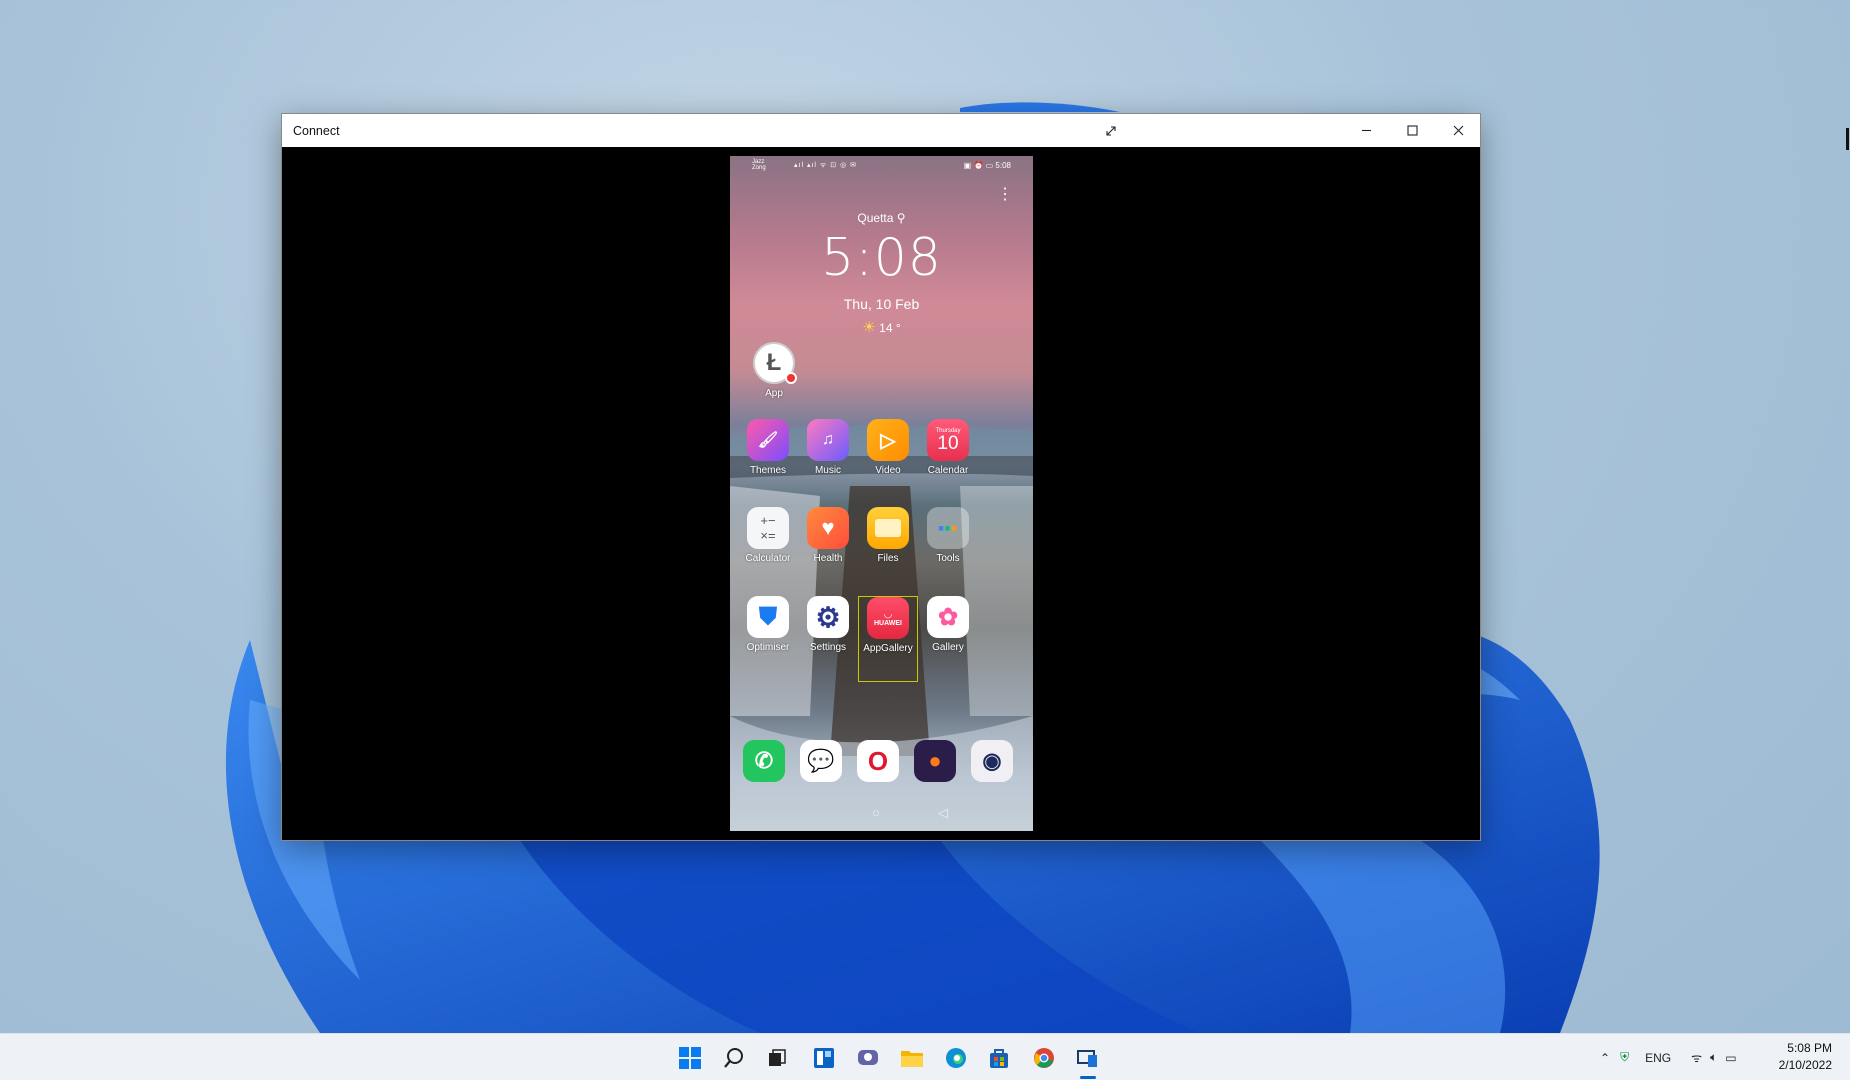  I want to click on chrome-icon, so click(1044, 1058).